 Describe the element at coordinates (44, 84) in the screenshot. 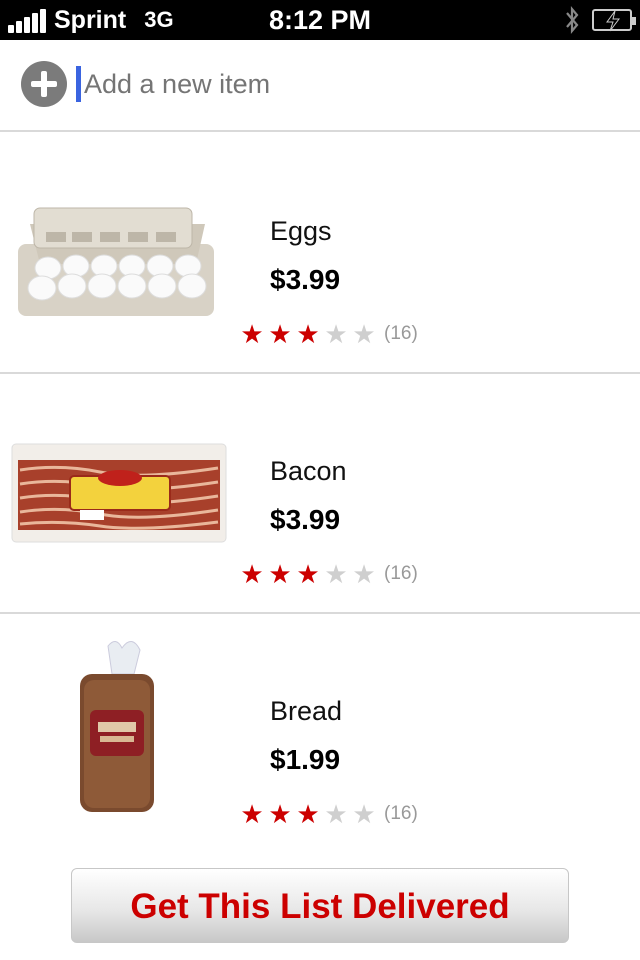

I see `add-icon` at that location.